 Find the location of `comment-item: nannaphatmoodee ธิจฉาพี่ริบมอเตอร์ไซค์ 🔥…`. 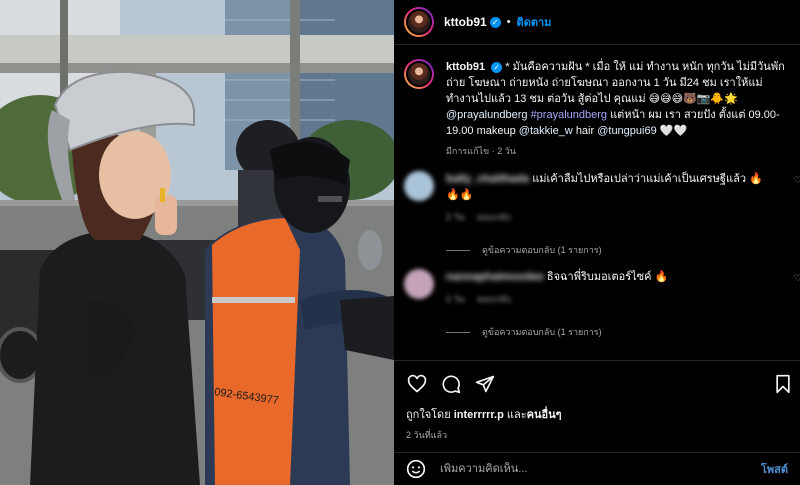

comment-item: nannaphatmoodee ธิจฉาพี่ริบมอเตอร์ไซค์ 🔥… is located at coordinates (597, 282).